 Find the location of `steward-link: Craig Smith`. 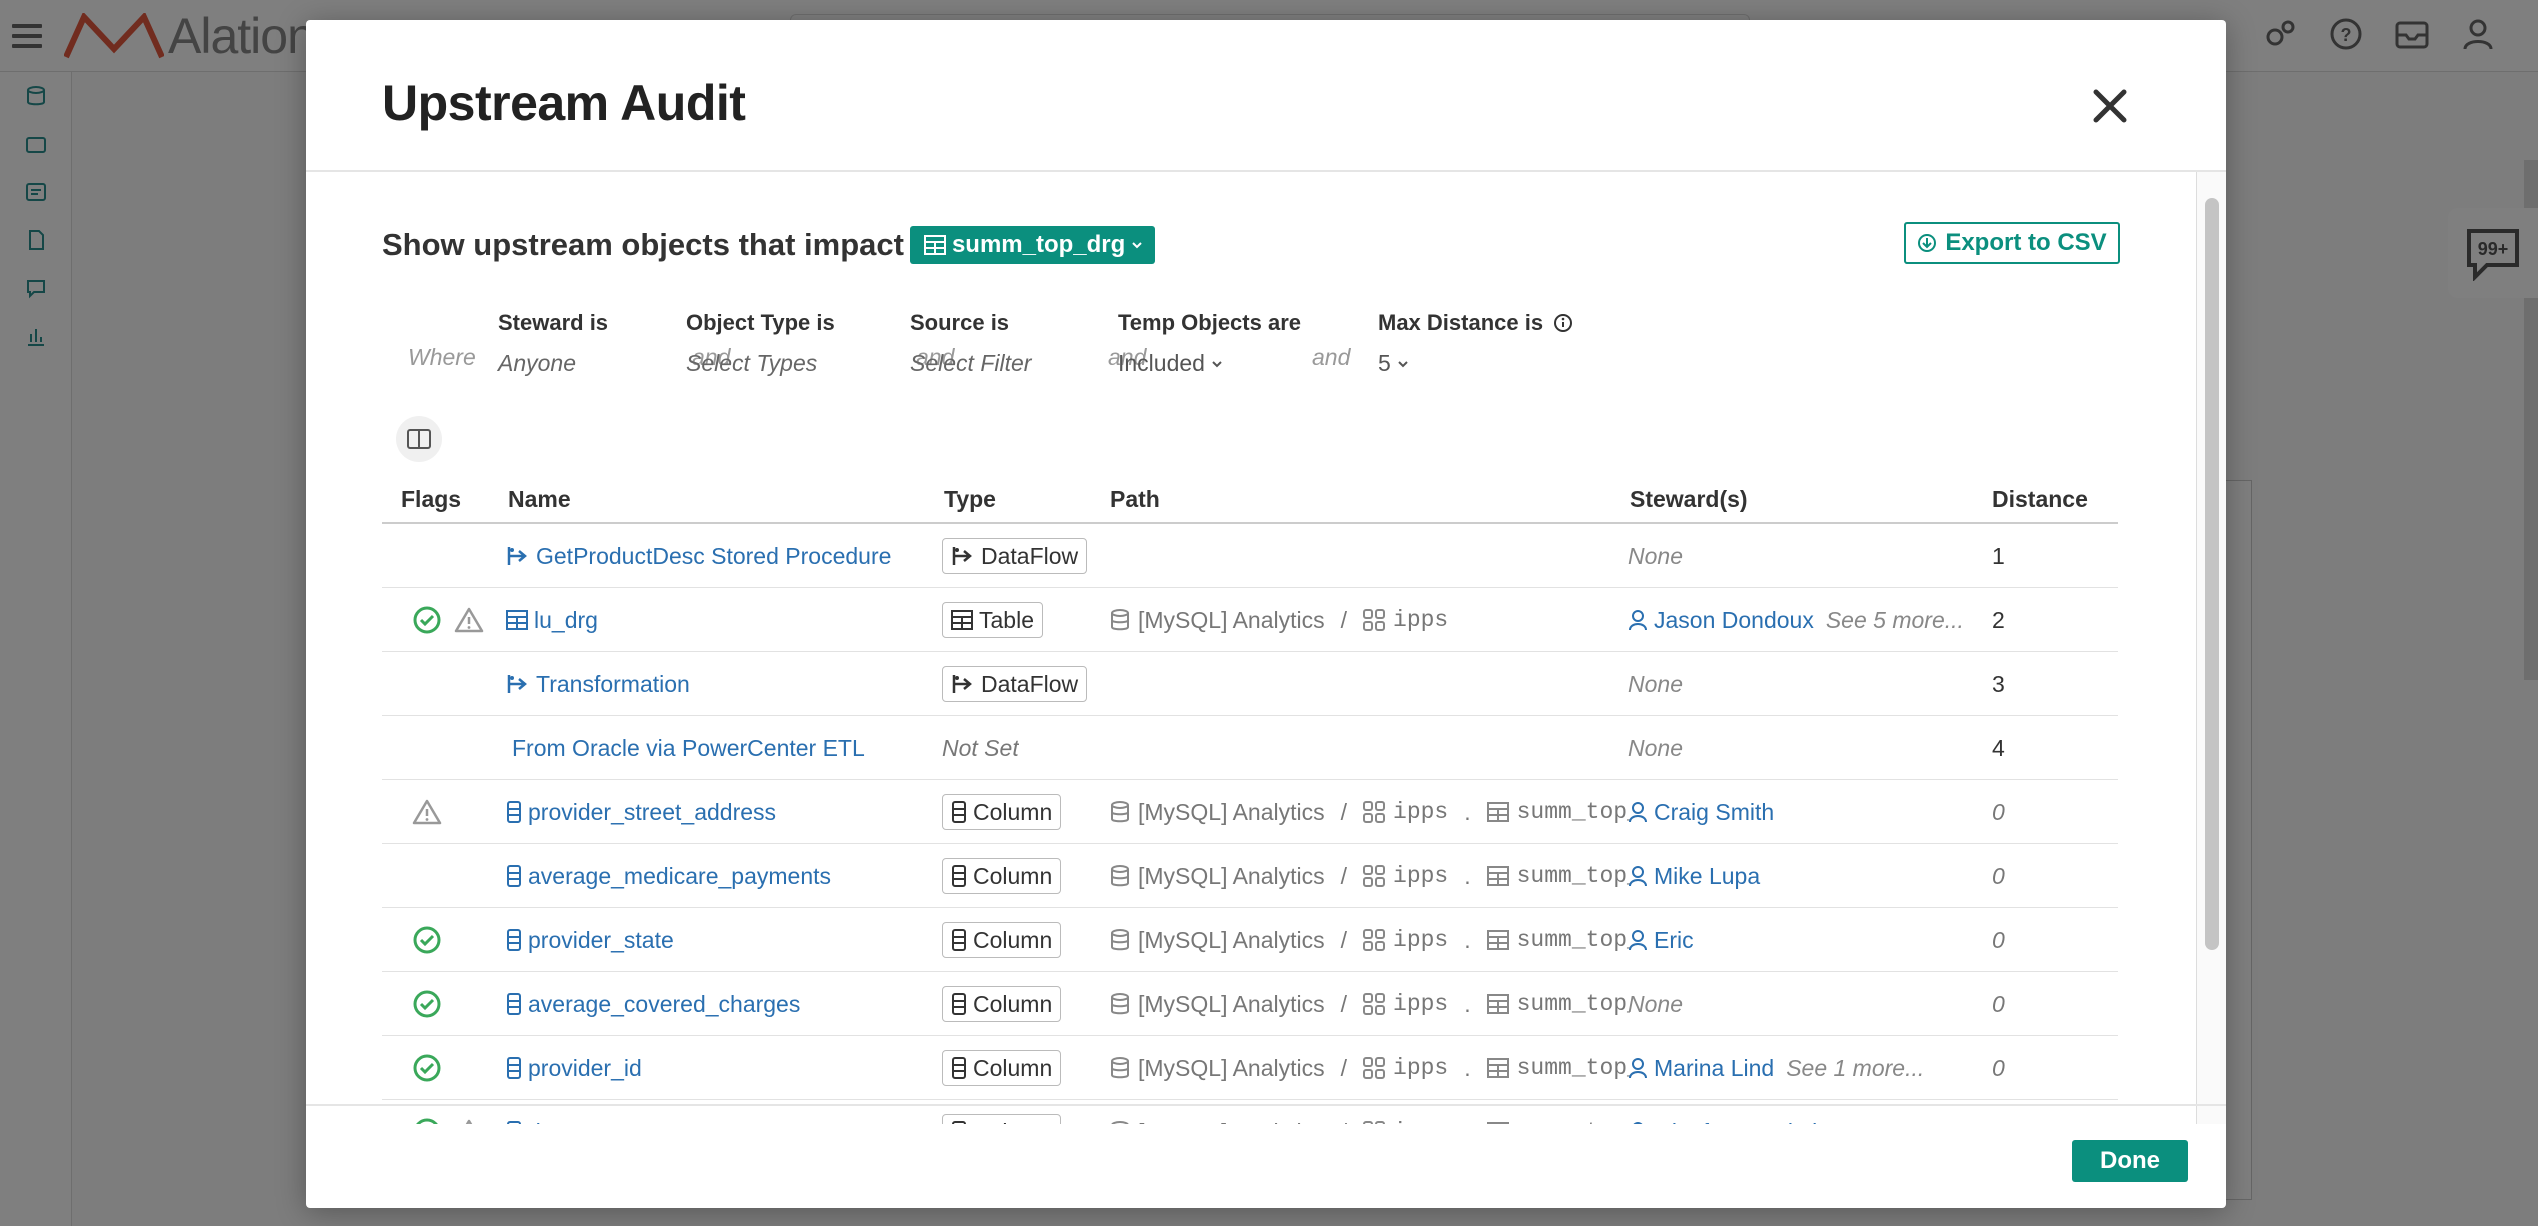

steward-link: Craig Smith is located at coordinates (1714, 812).